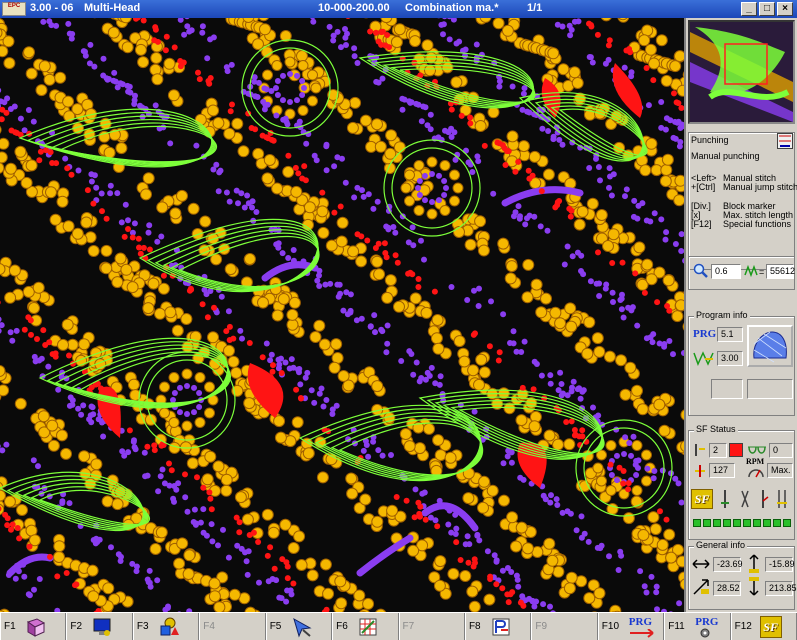 The height and width of the screenshot is (640, 797). What do you see at coordinates (718, 450) in the screenshot?
I see `color-field: 2` at bounding box center [718, 450].